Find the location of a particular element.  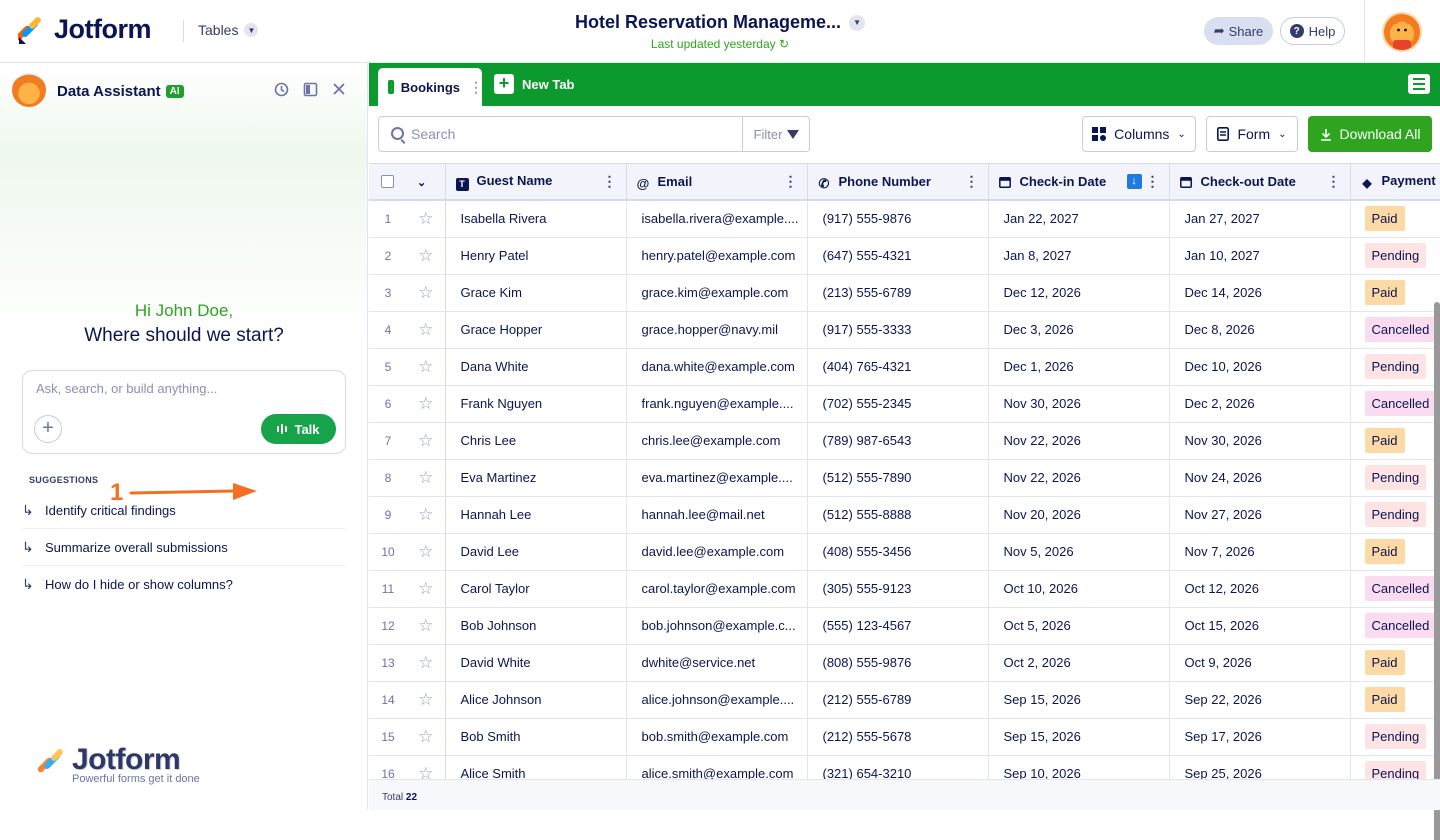

check-out-cell: Nov 27, 2026 is located at coordinates (1259, 514).